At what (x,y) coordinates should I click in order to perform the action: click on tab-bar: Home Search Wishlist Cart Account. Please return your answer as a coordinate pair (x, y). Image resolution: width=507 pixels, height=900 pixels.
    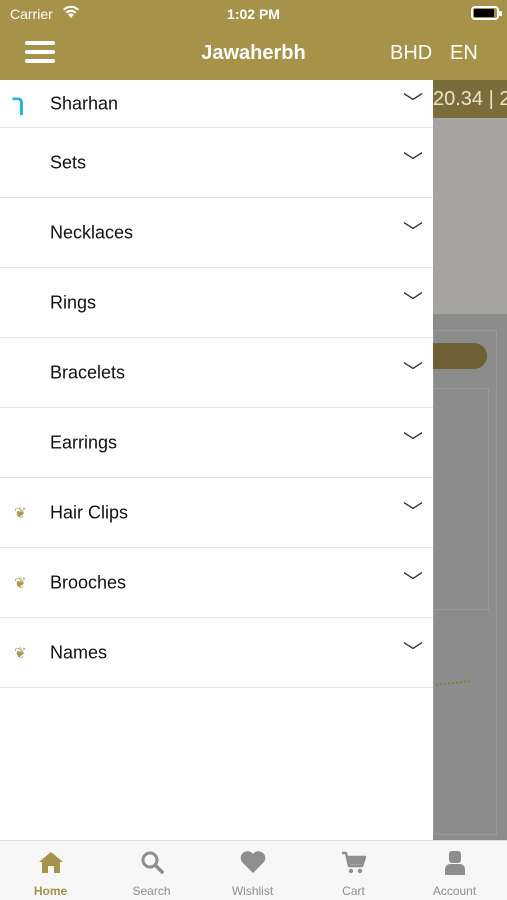
    Looking at the image, I should click on (253, 870).